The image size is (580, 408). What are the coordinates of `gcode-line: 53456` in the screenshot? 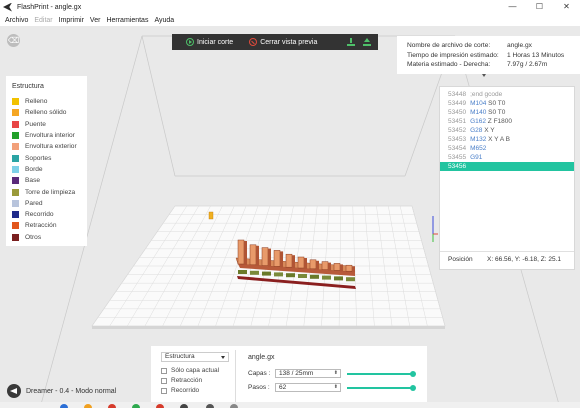 It's located at (507, 166).